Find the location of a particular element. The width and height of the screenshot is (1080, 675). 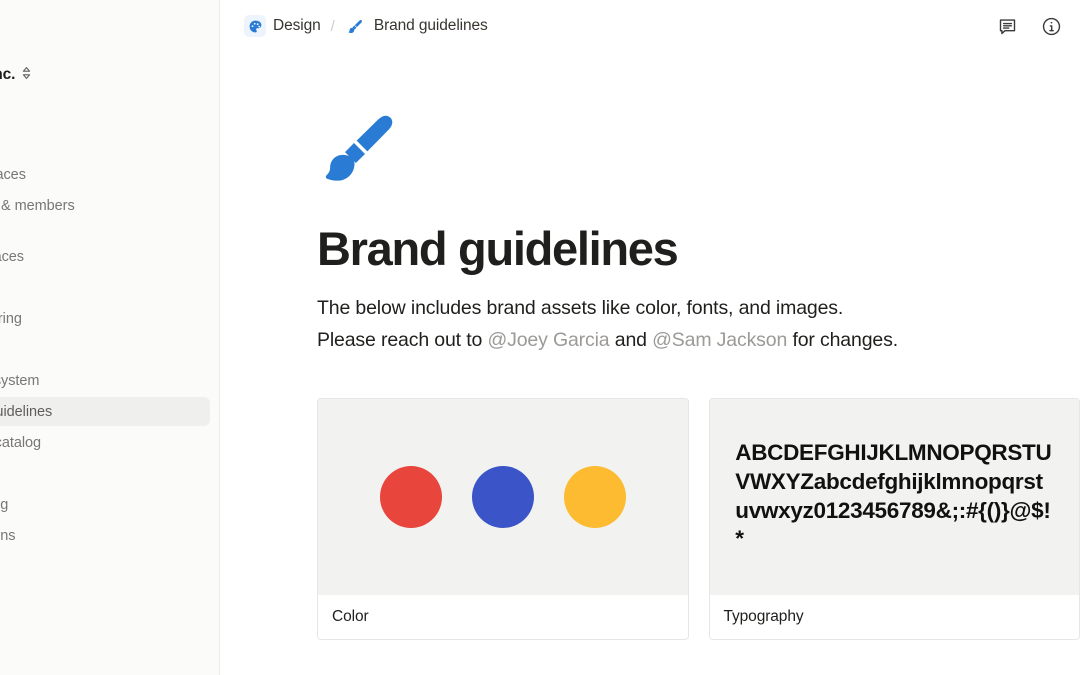

breadcrumb-label: Design is located at coordinates (297, 25).